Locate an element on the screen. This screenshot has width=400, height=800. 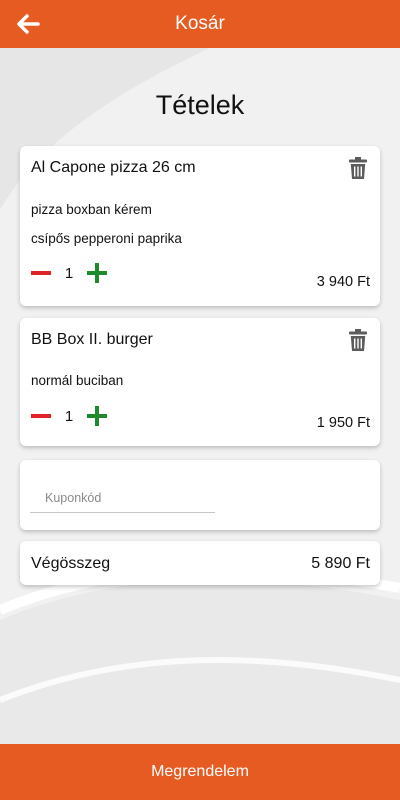
coupon-card is located at coordinates (200, 495).